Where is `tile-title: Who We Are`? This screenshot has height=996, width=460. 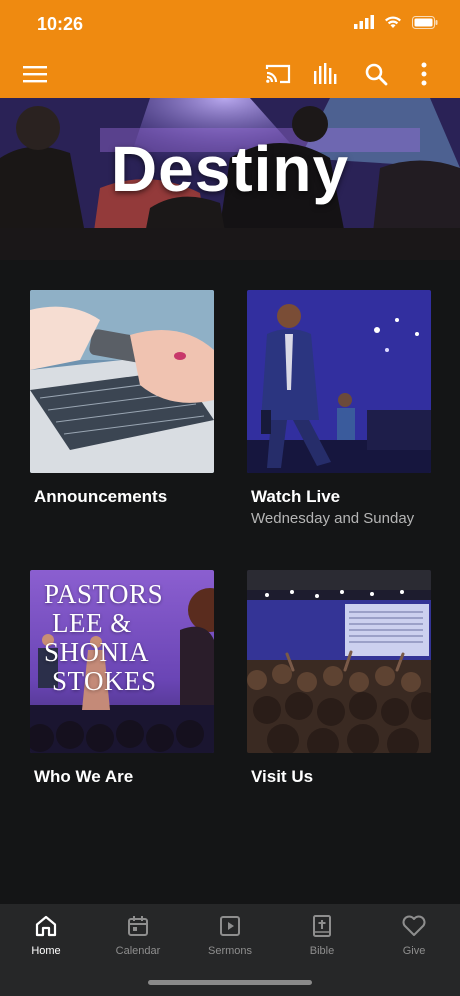 tile-title: Who We Are is located at coordinates (84, 776).